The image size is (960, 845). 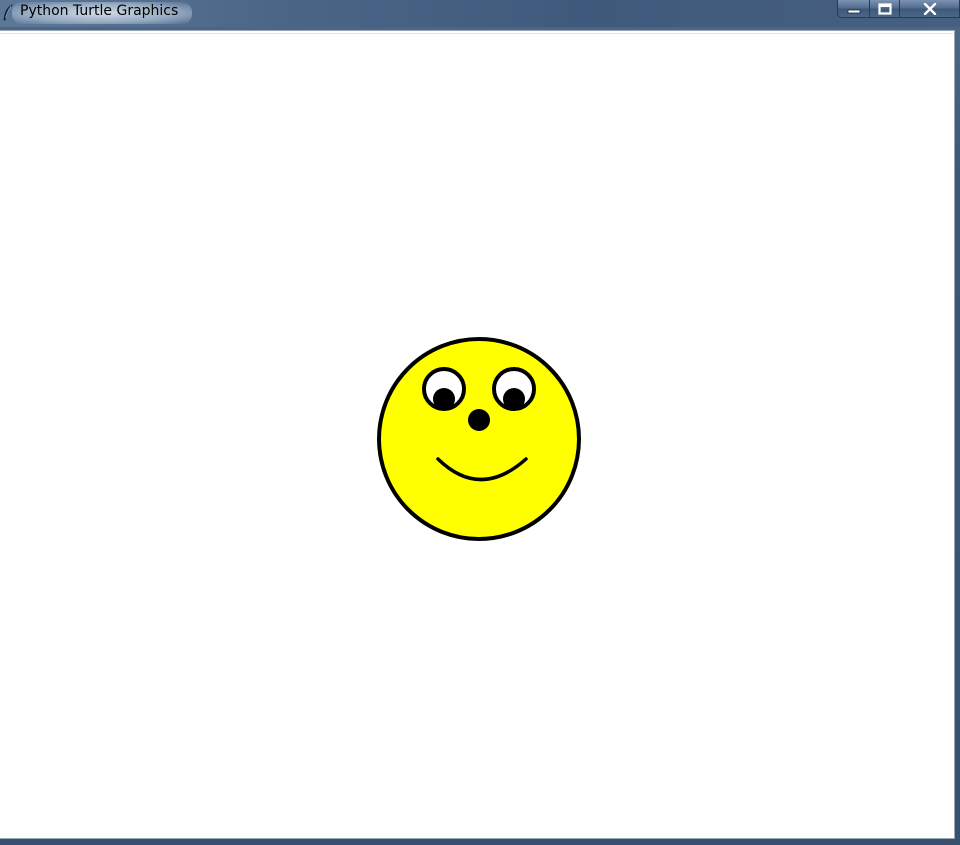 I want to click on left-pupil, so click(x=444, y=399).